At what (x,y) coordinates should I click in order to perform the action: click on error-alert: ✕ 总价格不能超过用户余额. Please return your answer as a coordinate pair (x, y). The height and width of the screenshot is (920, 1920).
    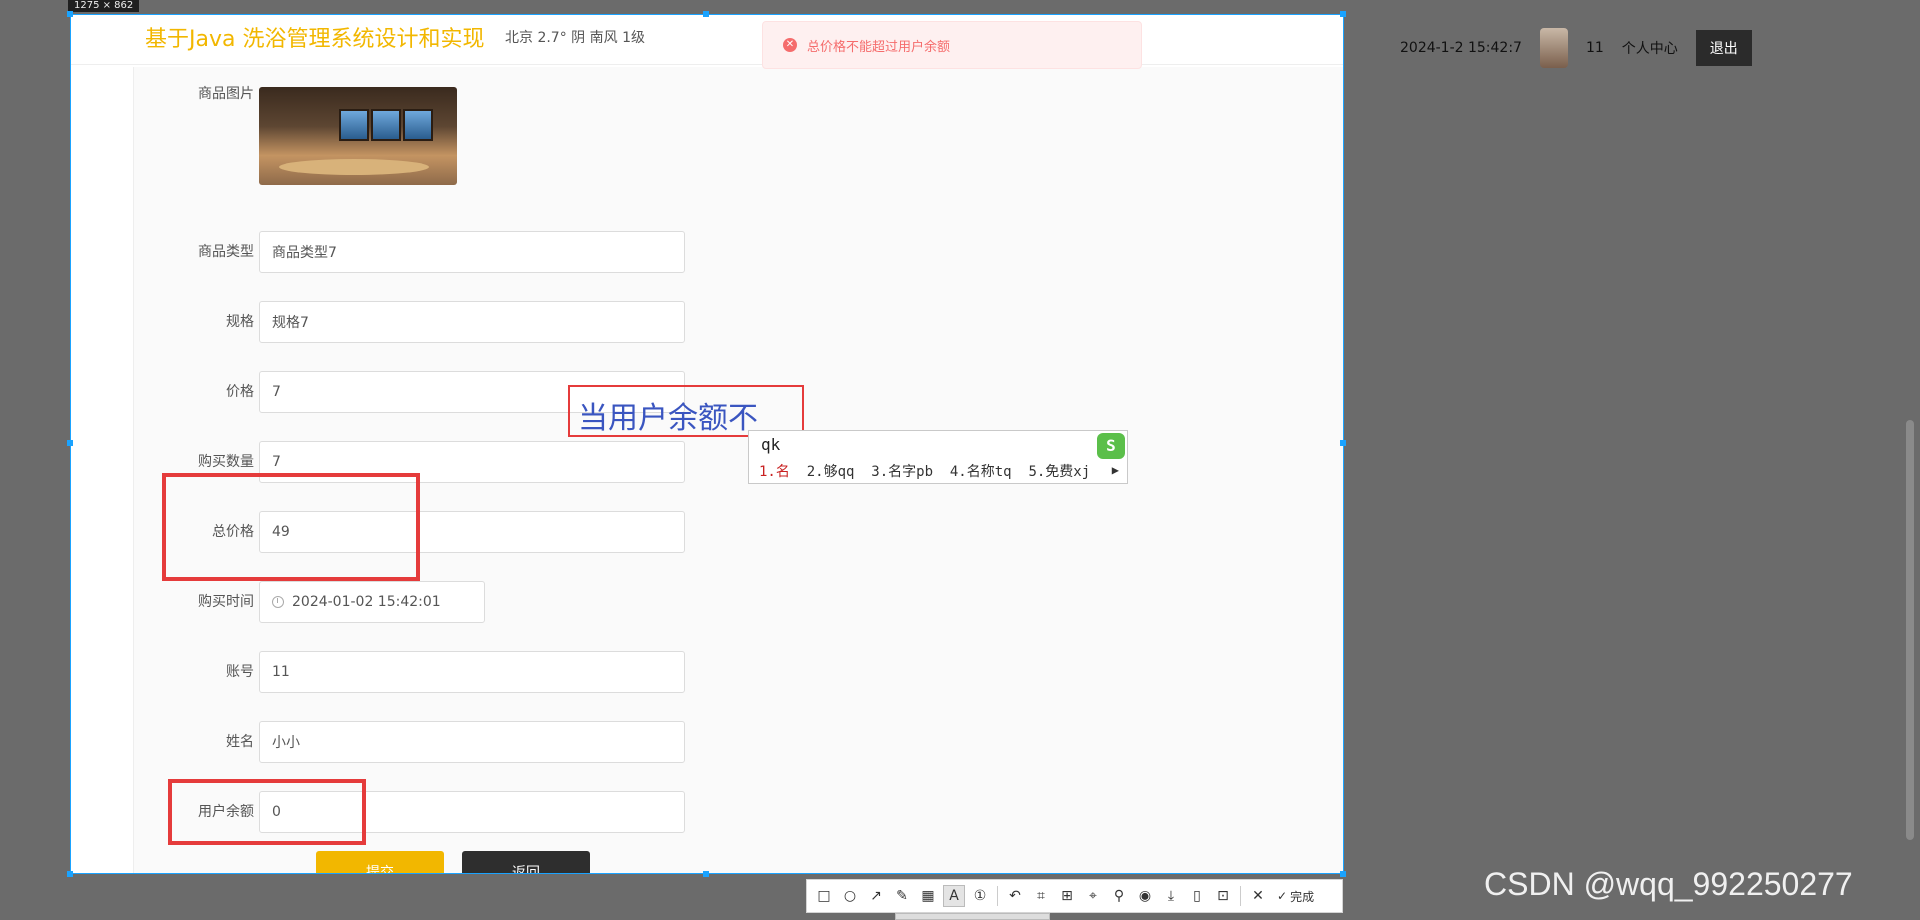
    Looking at the image, I should click on (952, 45).